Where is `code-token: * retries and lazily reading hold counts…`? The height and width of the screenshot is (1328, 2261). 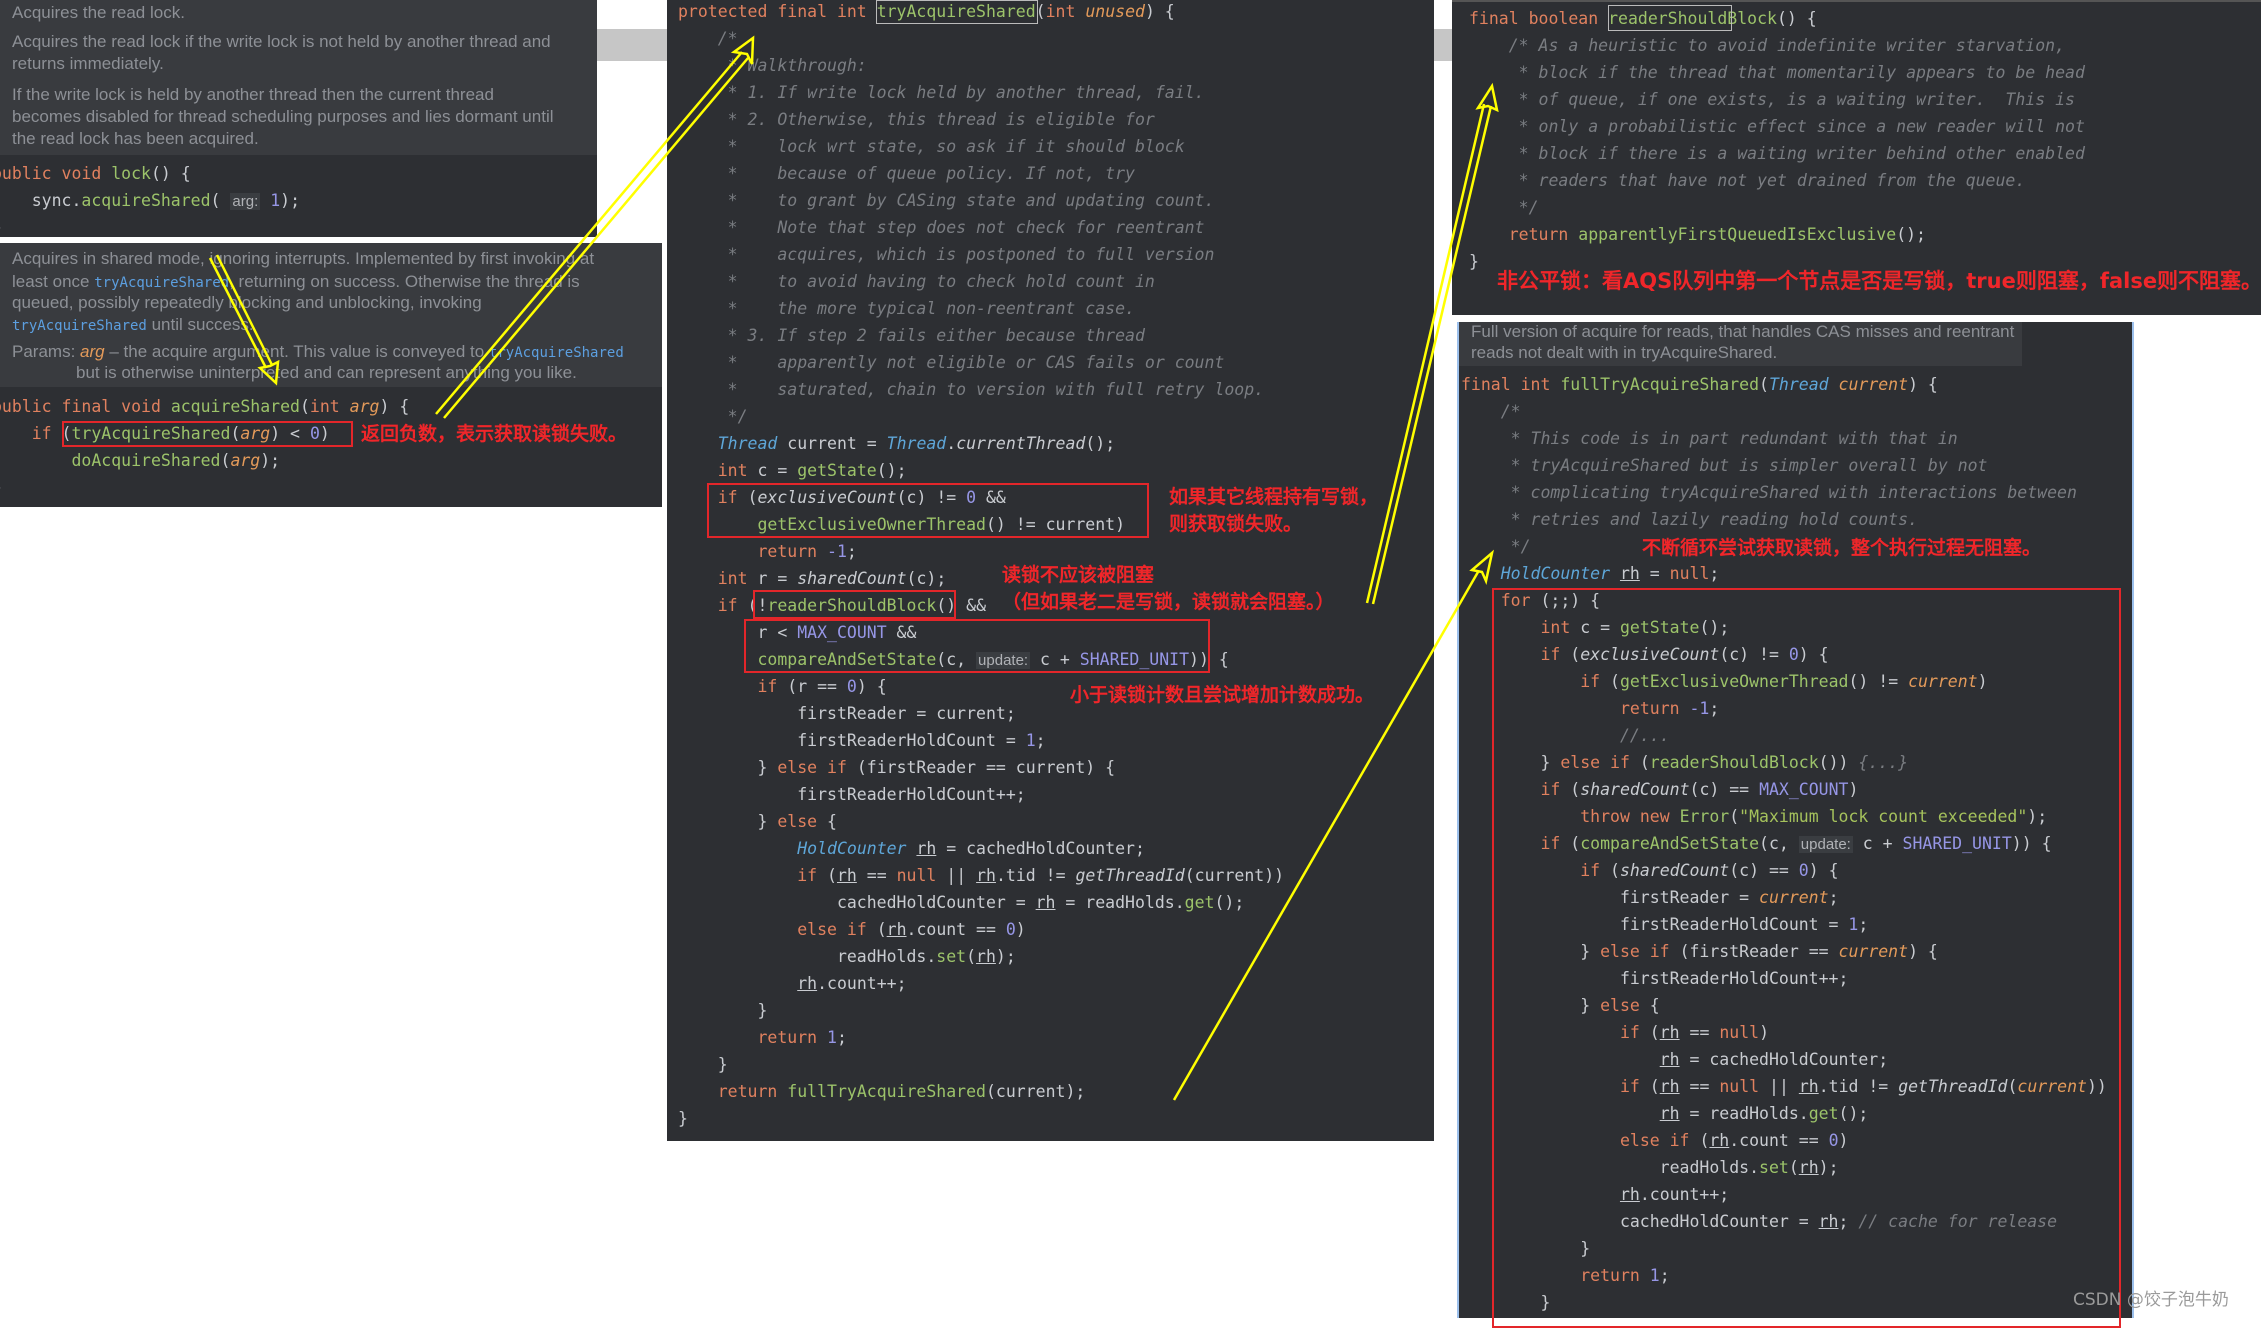 code-token: * retries and lazily reading hold counts… is located at coordinates (1689, 519).